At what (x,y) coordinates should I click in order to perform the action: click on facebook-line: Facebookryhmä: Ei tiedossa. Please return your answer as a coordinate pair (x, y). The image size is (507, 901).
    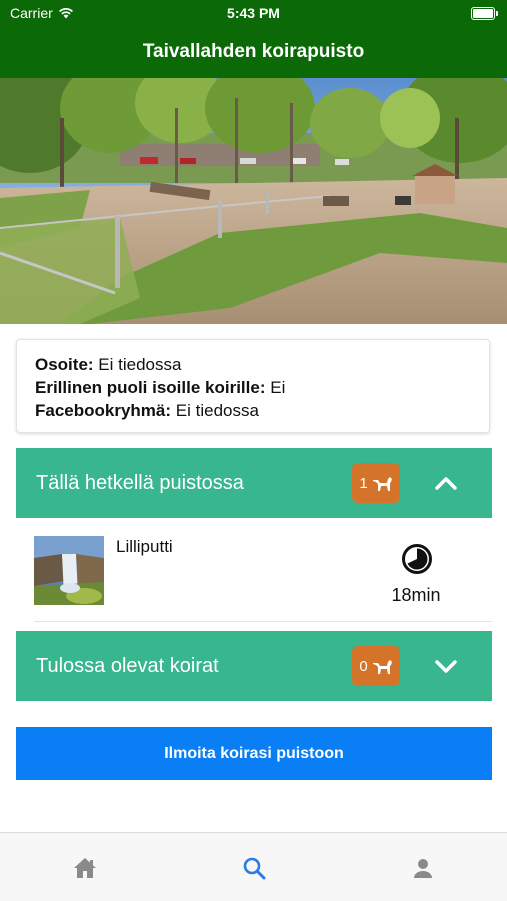
    Looking at the image, I should click on (262, 410).